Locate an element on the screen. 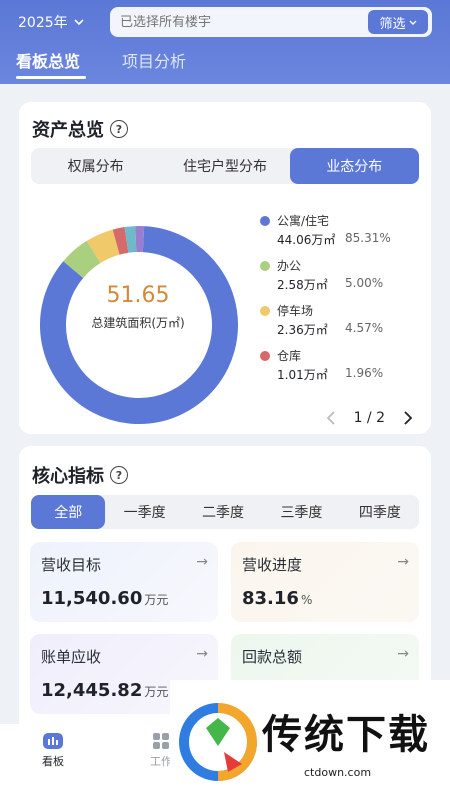 This screenshot has width=450, height=800. legend-value: 2.36万㎡ is located at coordinates (302, 330).